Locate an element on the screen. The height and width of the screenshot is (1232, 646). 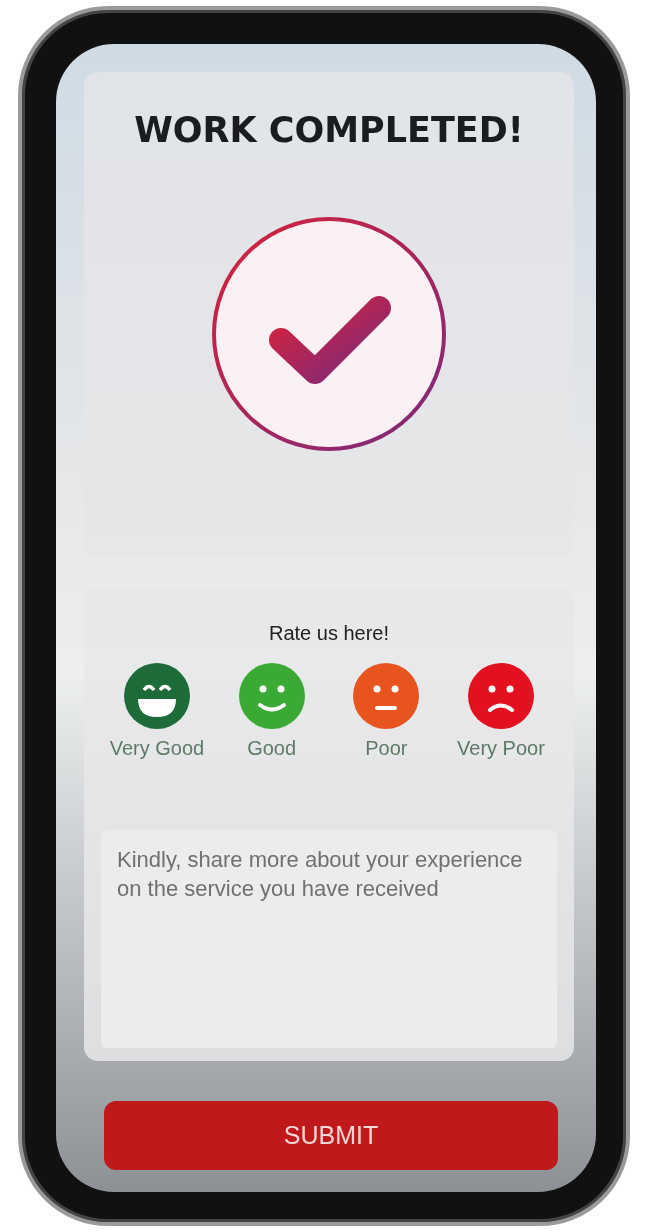
checkmark-circle-icon is located at coordinates (329, 334).